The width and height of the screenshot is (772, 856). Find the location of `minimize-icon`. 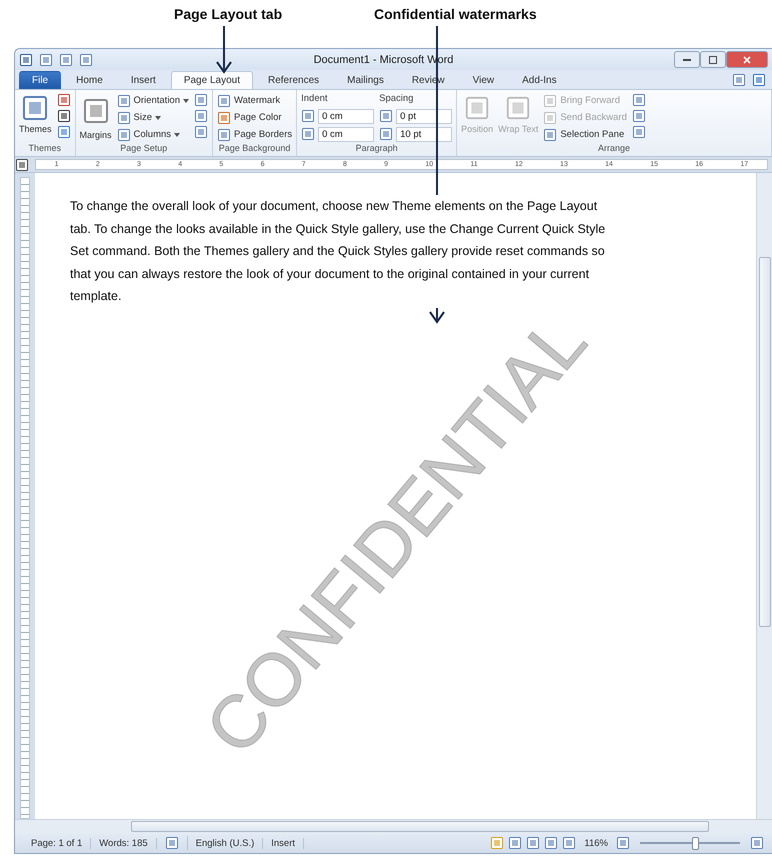

minimize-icon is located at coordinates (687, 59).